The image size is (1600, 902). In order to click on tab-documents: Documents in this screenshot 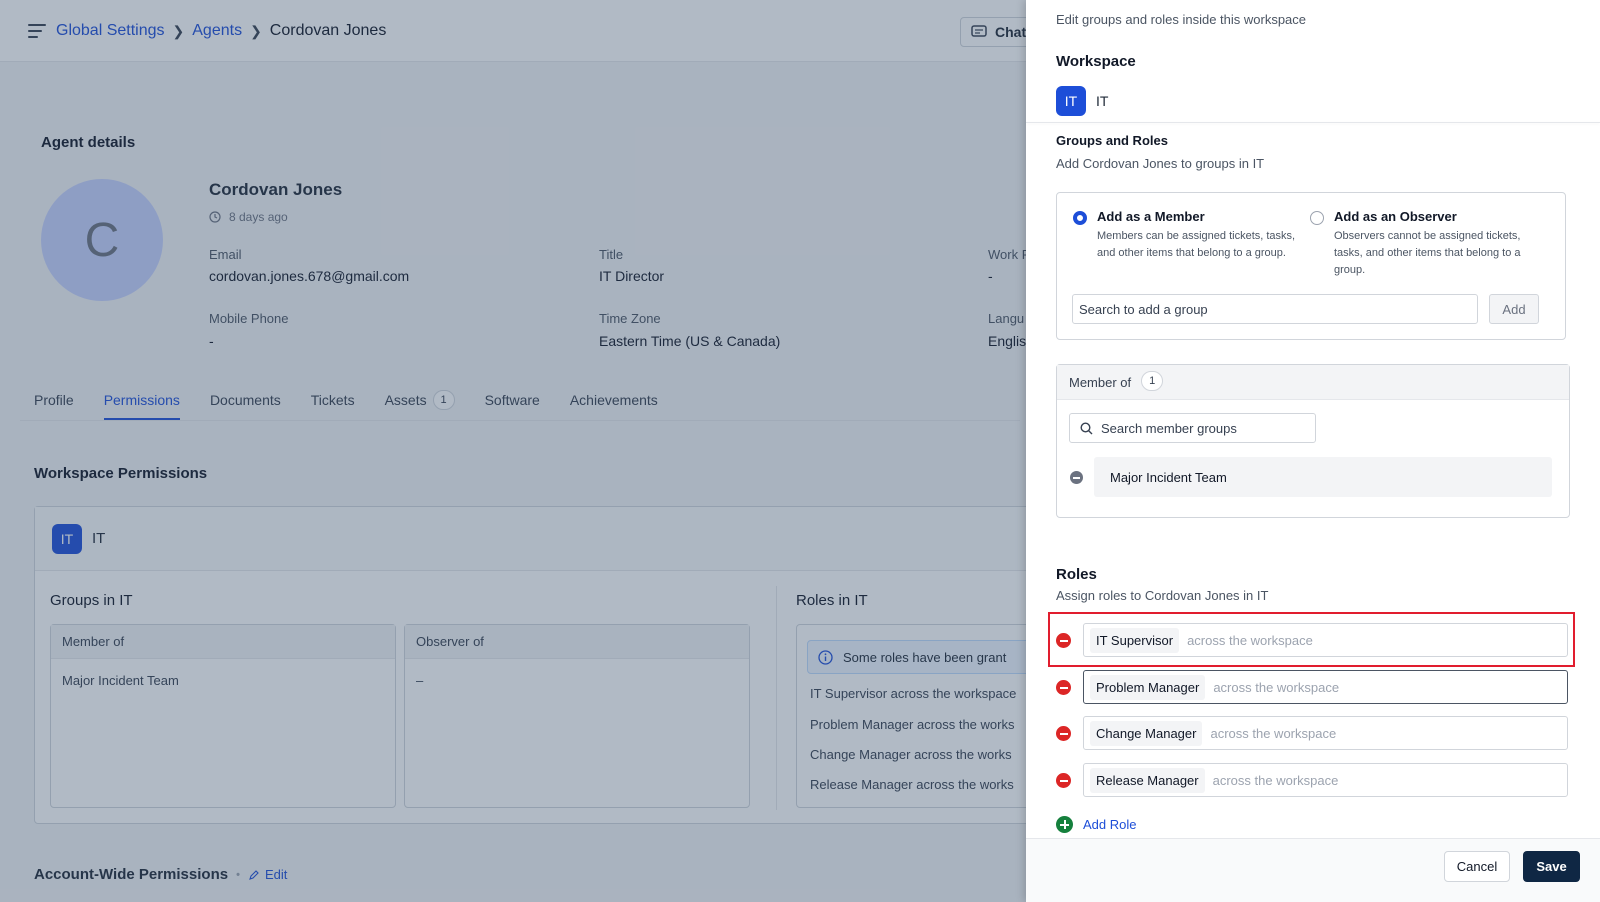, I will do `click(245, 400)`.